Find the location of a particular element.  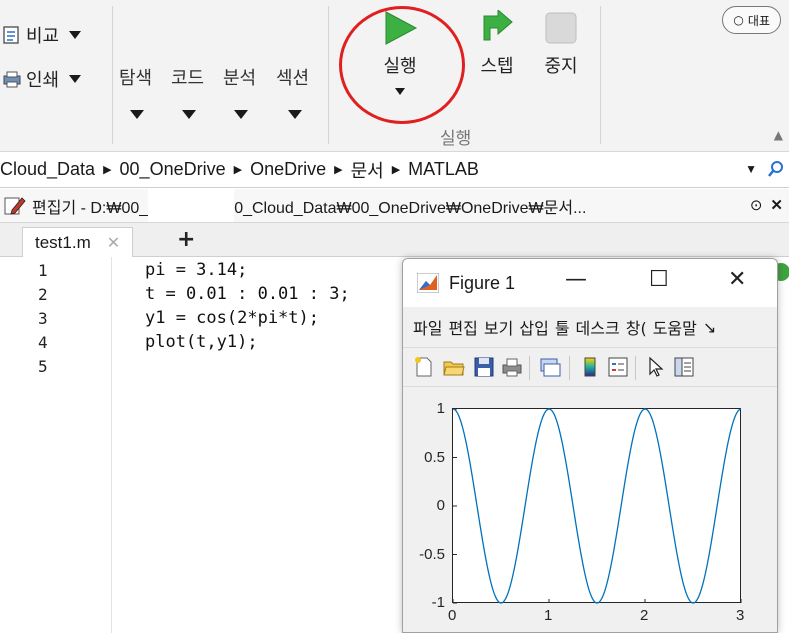

menu-help: 도움말 is located at coordinates (675, 327).